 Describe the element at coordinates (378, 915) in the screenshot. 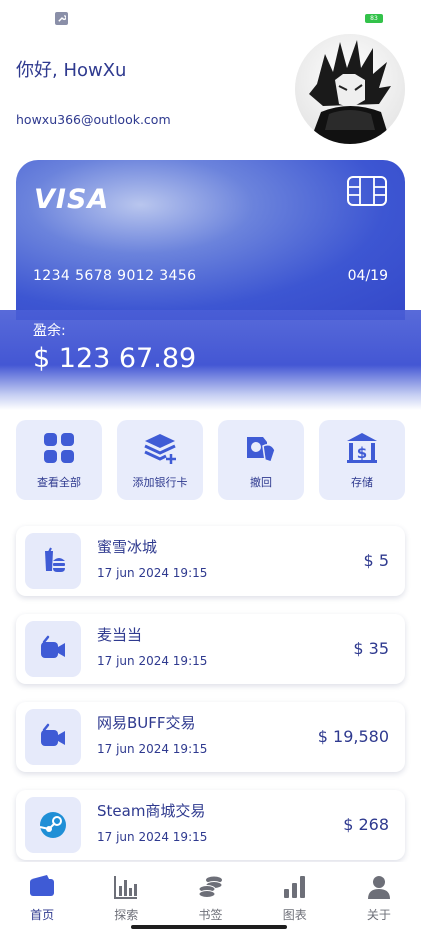

I see `nav-label-about: 关于` at that location.